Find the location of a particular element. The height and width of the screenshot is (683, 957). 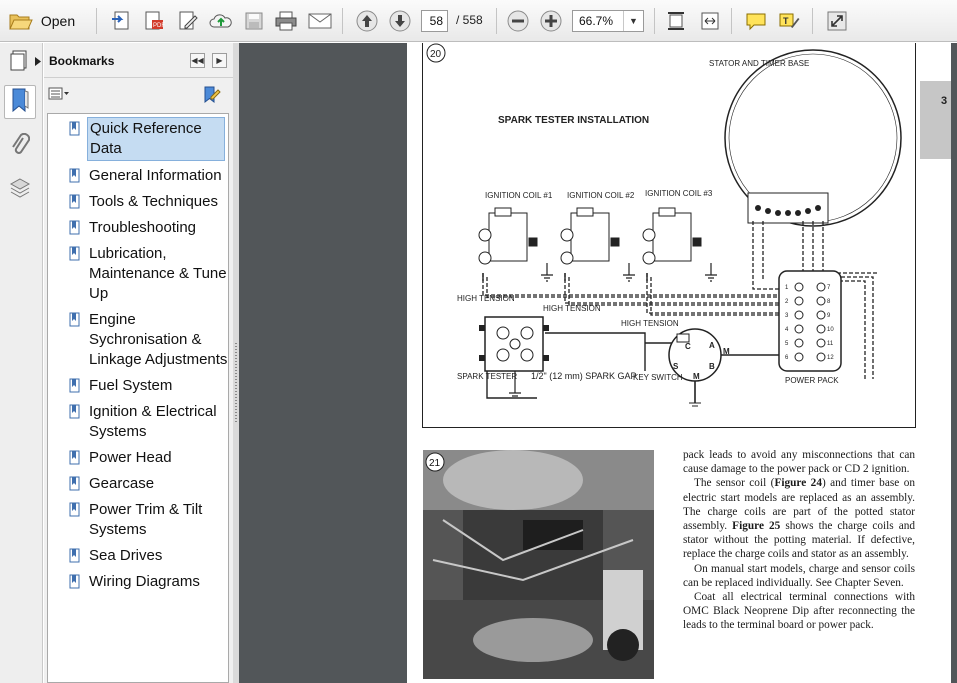

options-icon is located at coordinates (59, 96).